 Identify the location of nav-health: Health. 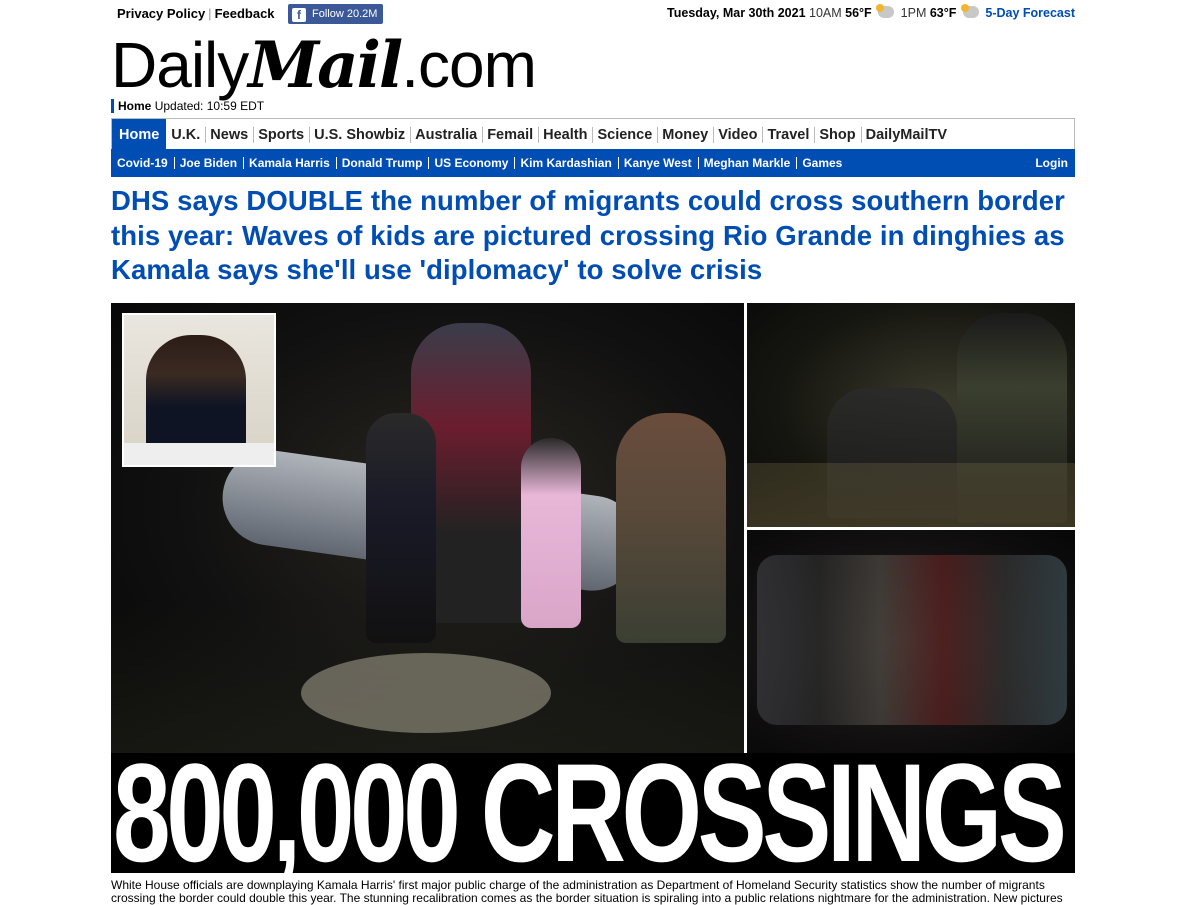
(565, 134).